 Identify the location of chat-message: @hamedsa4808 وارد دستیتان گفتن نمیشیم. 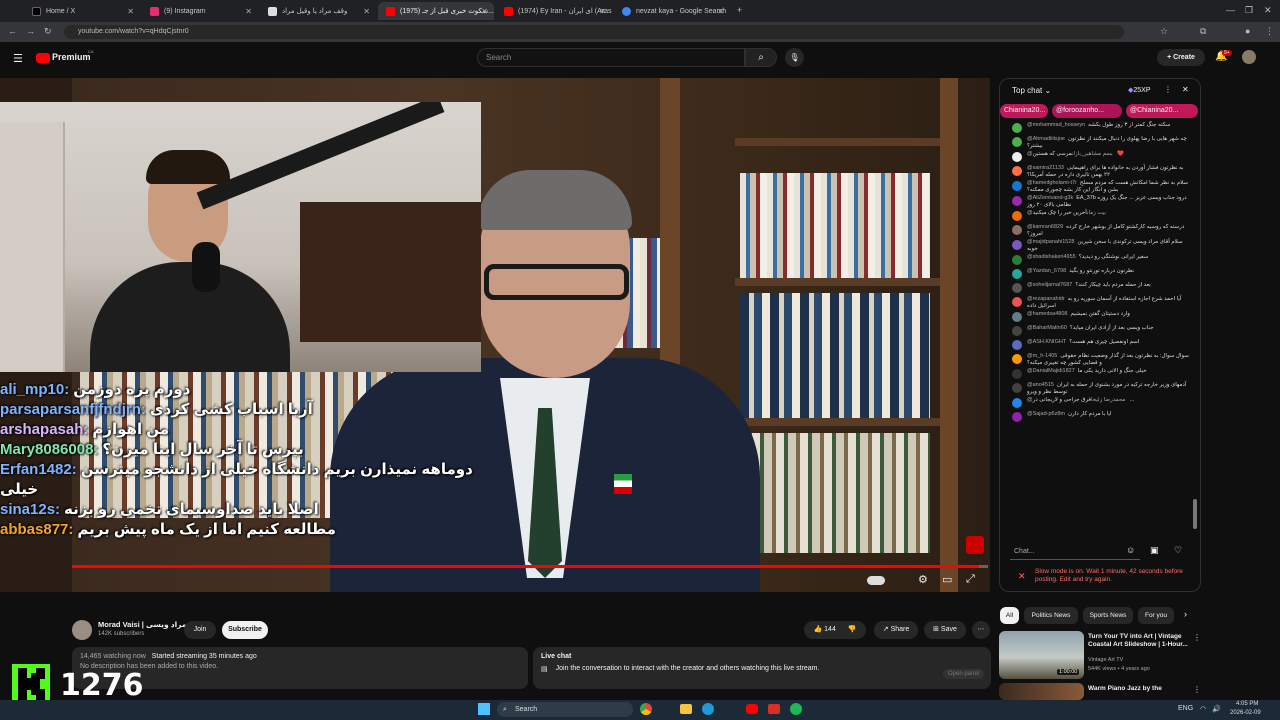
(1100, 317).